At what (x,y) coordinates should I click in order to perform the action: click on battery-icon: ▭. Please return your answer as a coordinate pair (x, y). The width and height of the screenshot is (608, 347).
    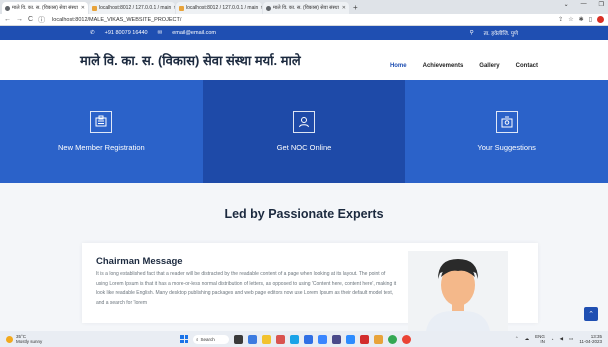
    Looking at the image, I should click on (571, 339).